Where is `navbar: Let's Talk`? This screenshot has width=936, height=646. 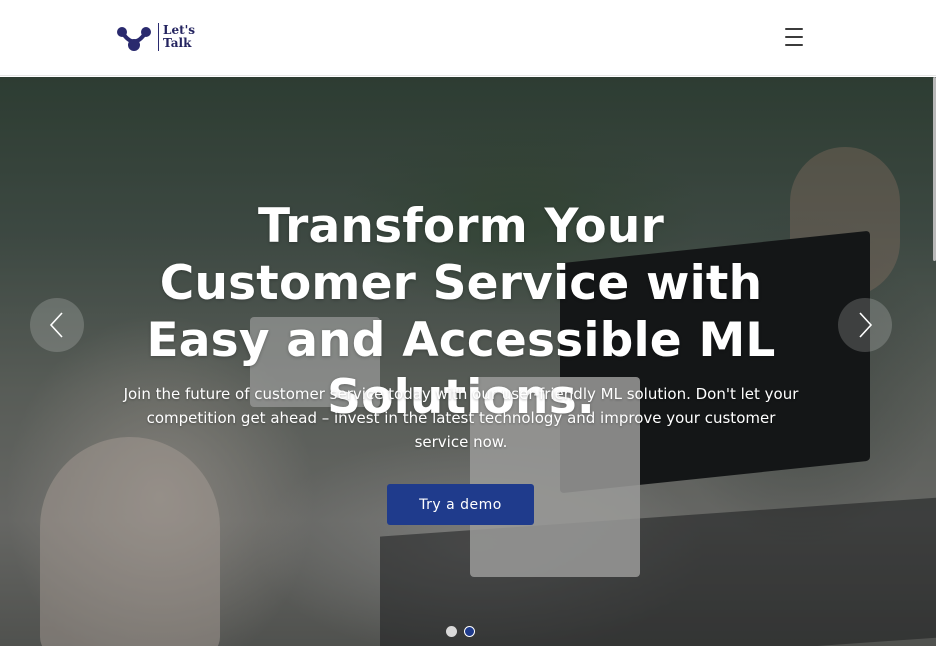
navbar: Let's Talk is located at coordinates (468, 38).